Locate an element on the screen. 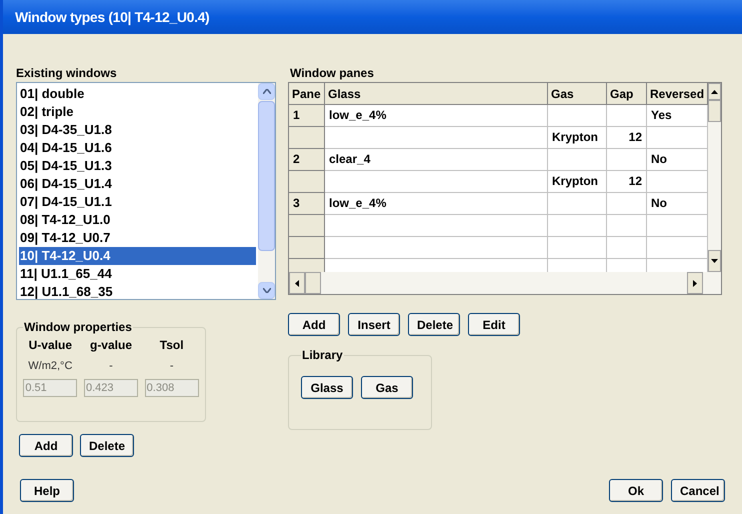  table-cell: clear_4 is located at coordinates (436, 160).